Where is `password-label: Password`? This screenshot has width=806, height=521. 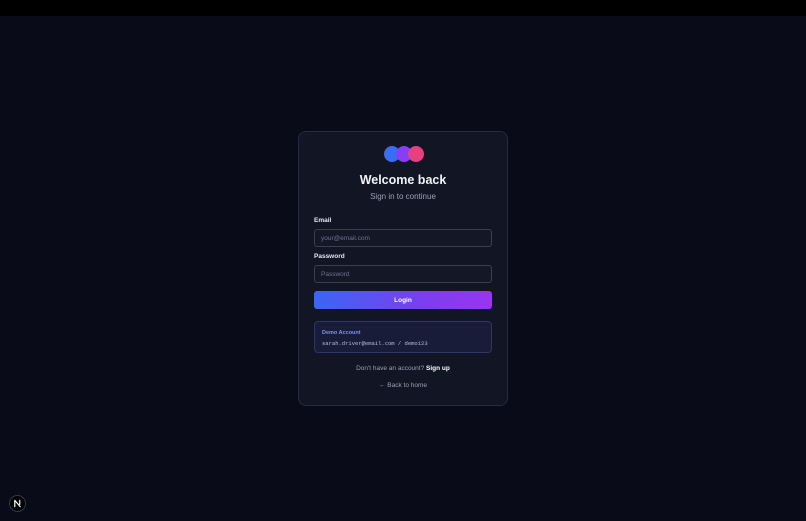
password-label: Password is located at coordinates (329, 256).